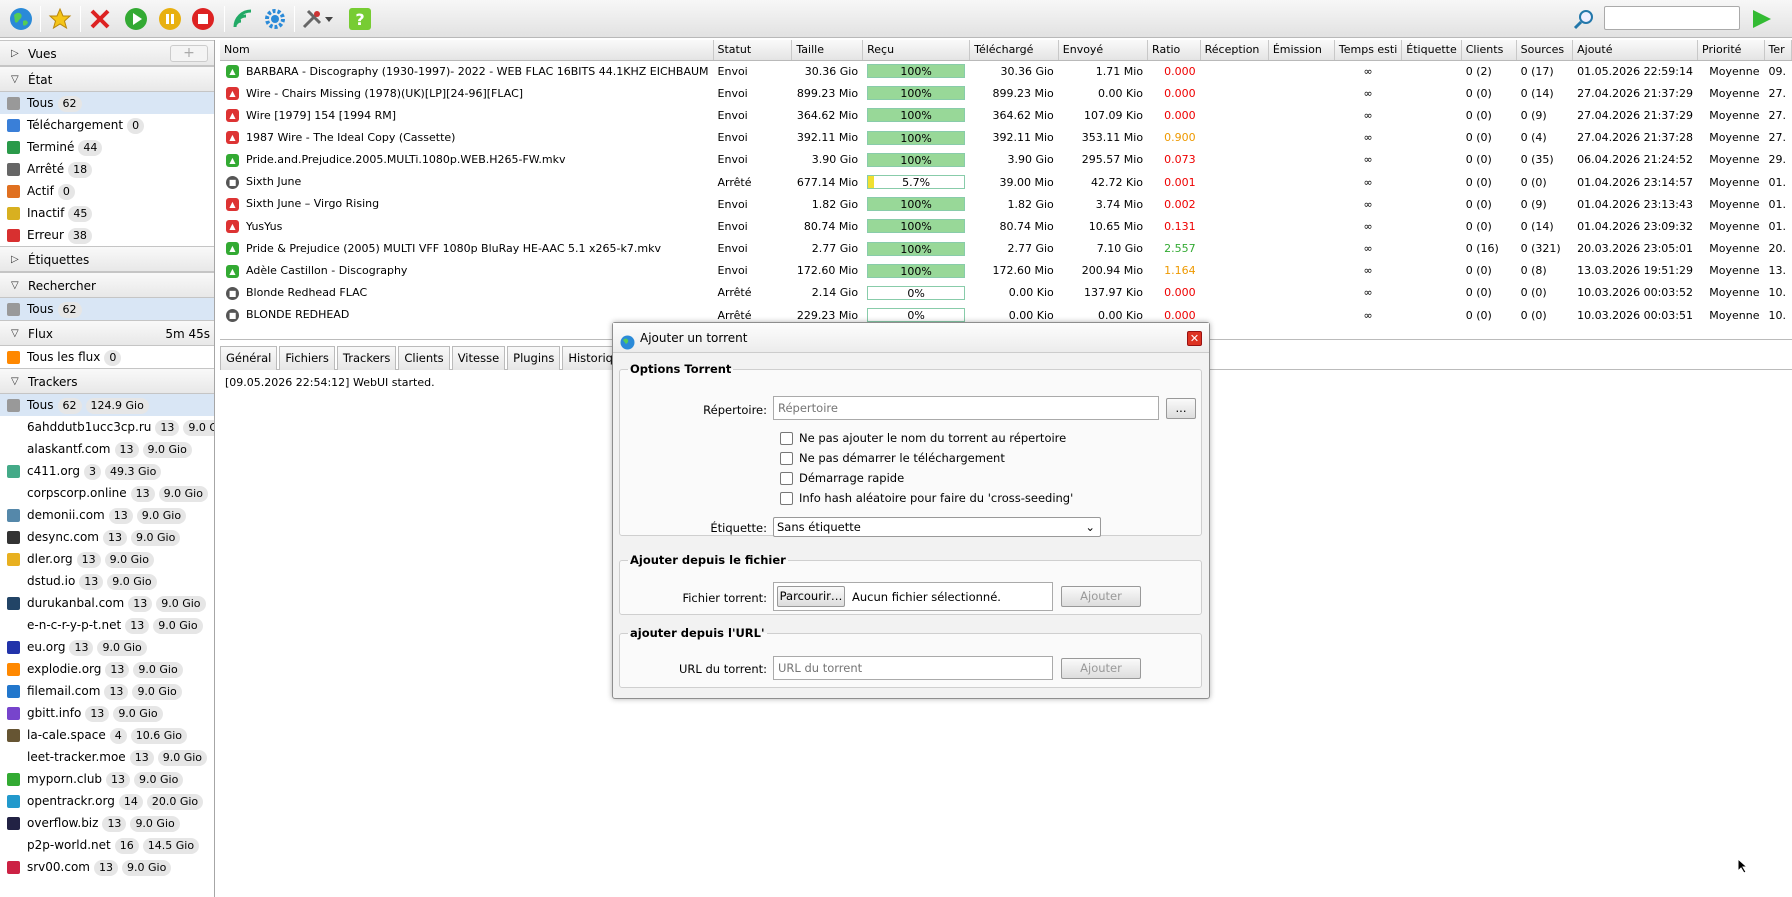 This screenshot has width=1792, height=897. Describe the element at coordinates (1234, 50) in the screenshot. I see `column-header: Réception` at that location.